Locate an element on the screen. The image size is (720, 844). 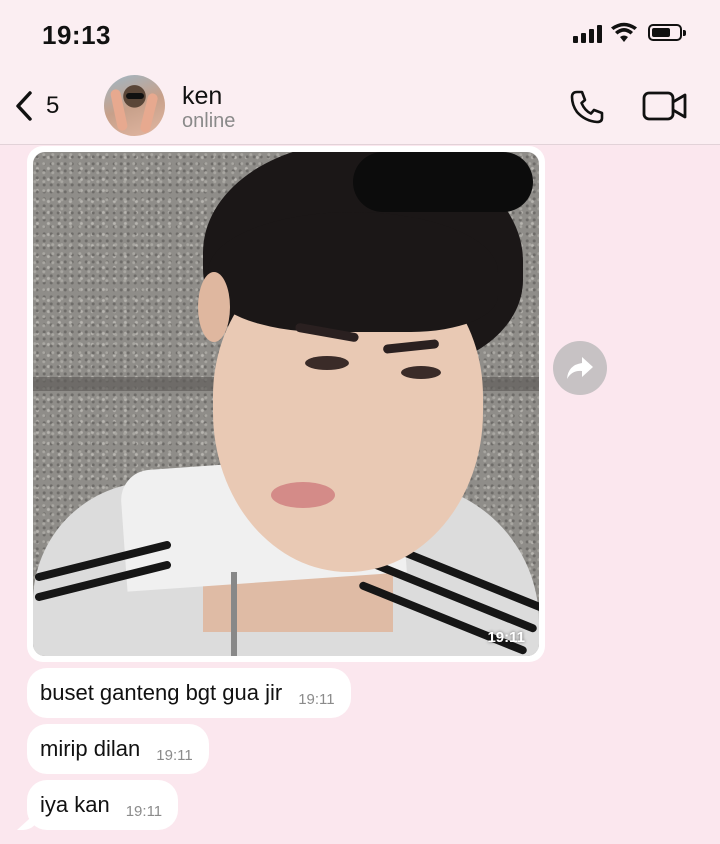
message-bubble: buset ganteng bgt gua jir 19:11 is located at coordinates (189, 693).